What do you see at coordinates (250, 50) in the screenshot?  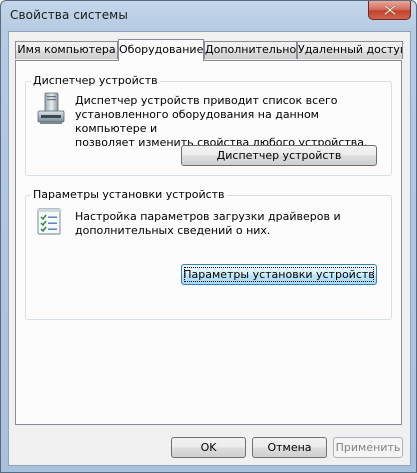 I see `tab-advanced: Дополнительно` at bounding box center [250, 50].